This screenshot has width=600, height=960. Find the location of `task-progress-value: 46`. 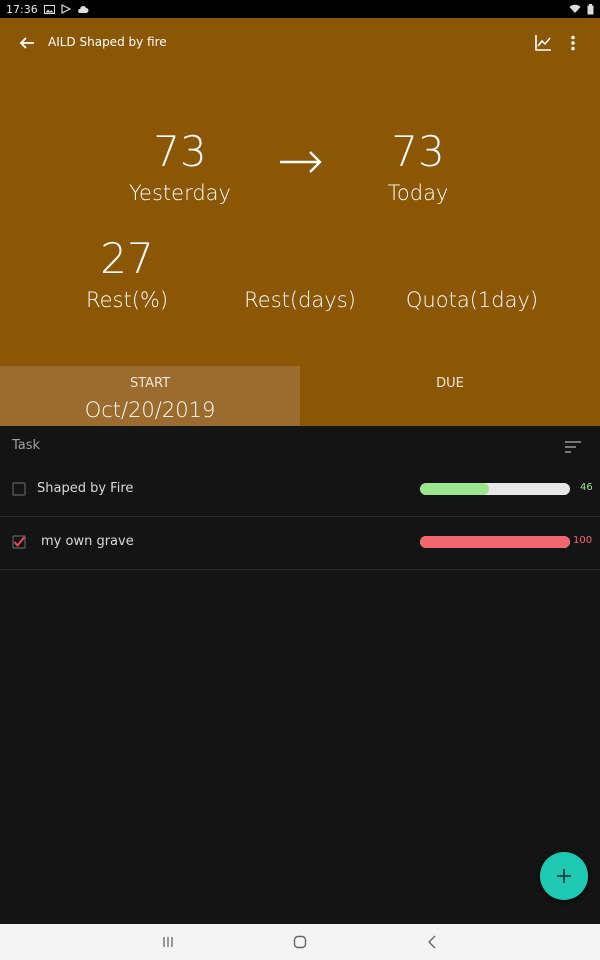

task-progress-value: 46 is located at coordinates (586, 487).